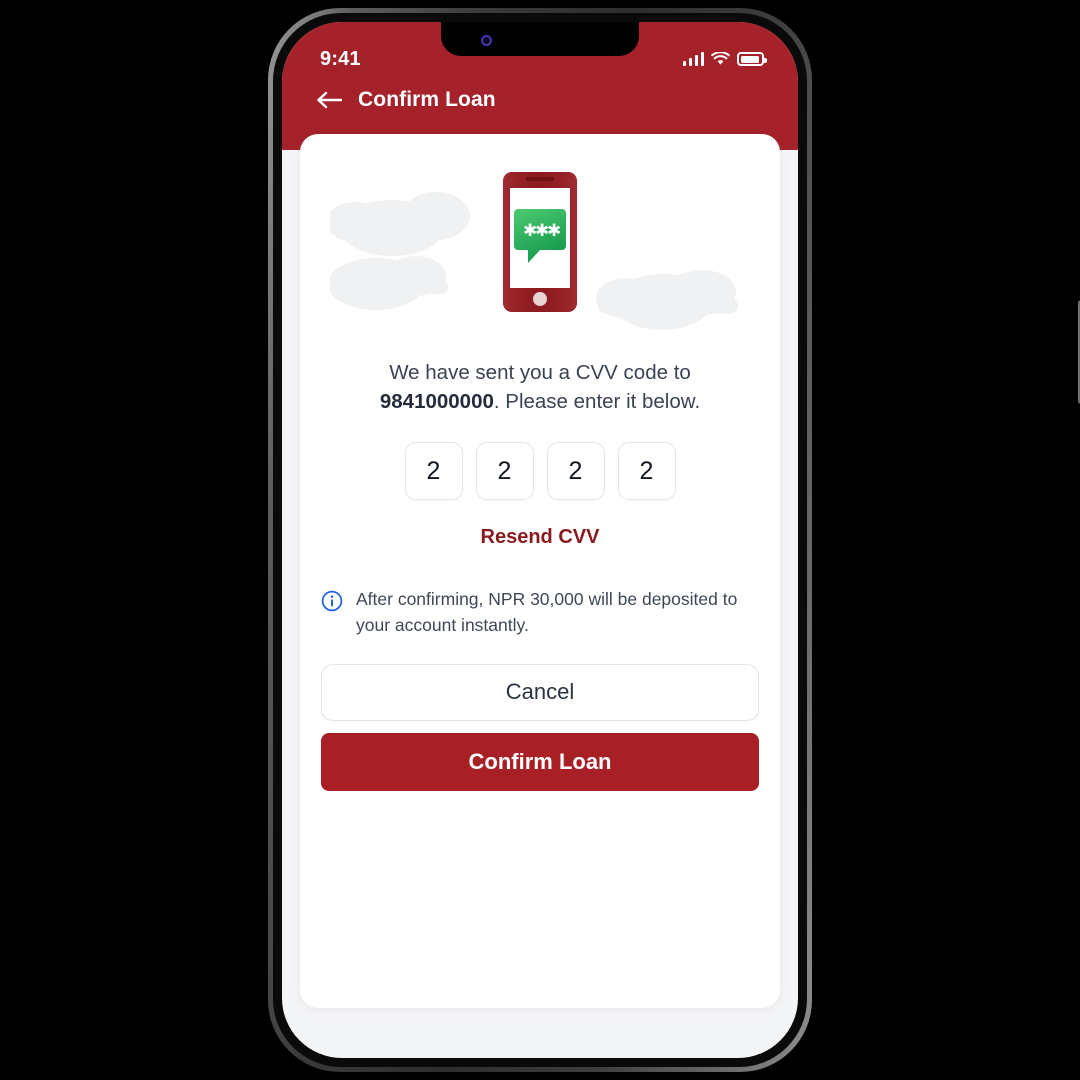 Image resolution: width=1080 pixels, height=1080 pixels. I want to click on status-bar-icons, so click(724, 59).